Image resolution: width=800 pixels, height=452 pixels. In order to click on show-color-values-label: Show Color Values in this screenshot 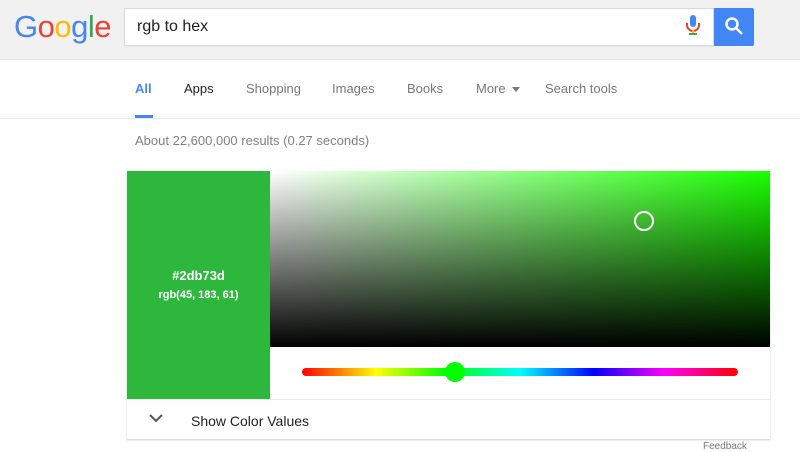, I will do `click(250, 421)`.